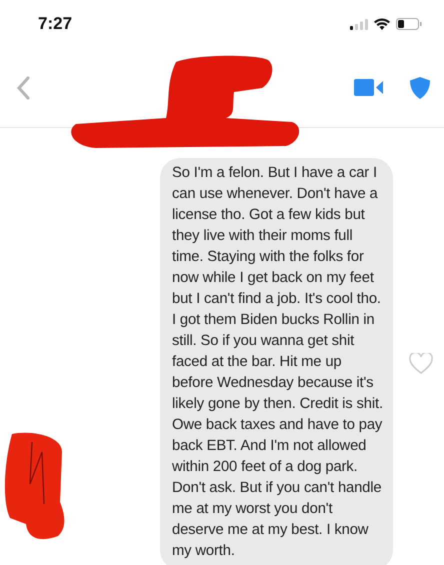 The image size is (444, 565). What do you see at coordinates (420, 87) in the screenshot?
I see `shield-icon` at bounding box center [420, 87].